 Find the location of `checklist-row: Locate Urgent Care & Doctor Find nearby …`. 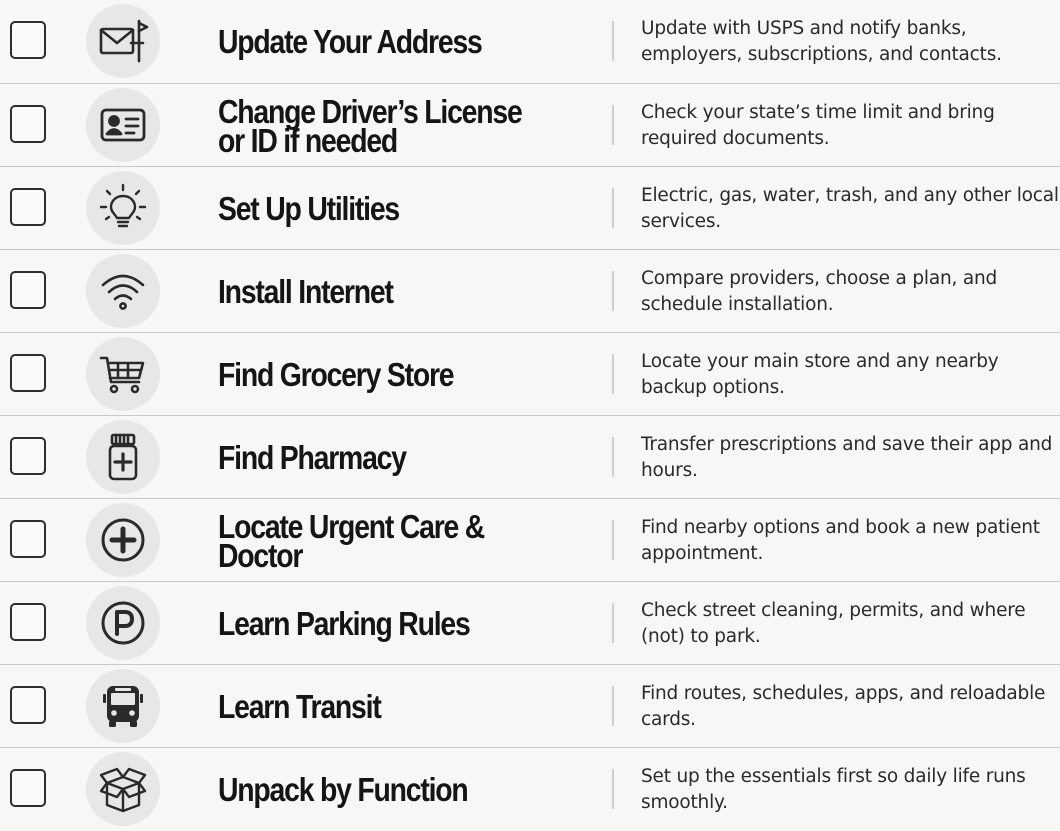

checklist-row: Locate Urgent Care & Doctor Find nearby … is located at coordinates (530, 539).